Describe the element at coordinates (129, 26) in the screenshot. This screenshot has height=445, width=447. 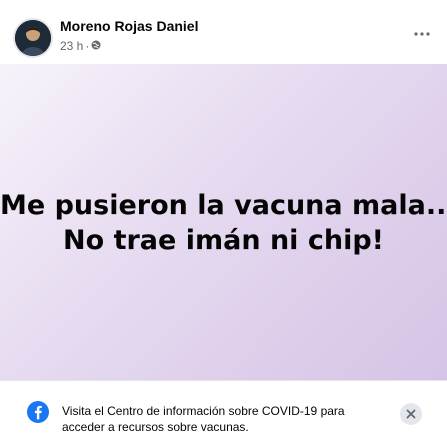
I see `author-name: Moreno Rojas Daniel` at that location.